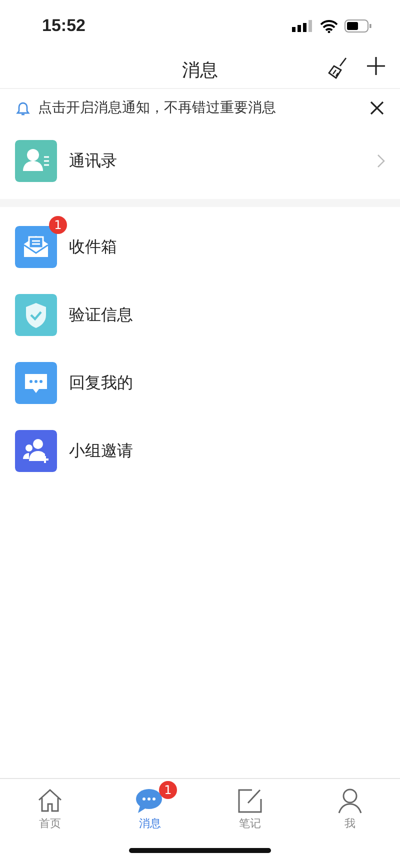  Describe the element at coordinates (200, 108) in the screenshot. I see `notification-prompt: 点击开启消息通知，不再错过重要消息` at that location.